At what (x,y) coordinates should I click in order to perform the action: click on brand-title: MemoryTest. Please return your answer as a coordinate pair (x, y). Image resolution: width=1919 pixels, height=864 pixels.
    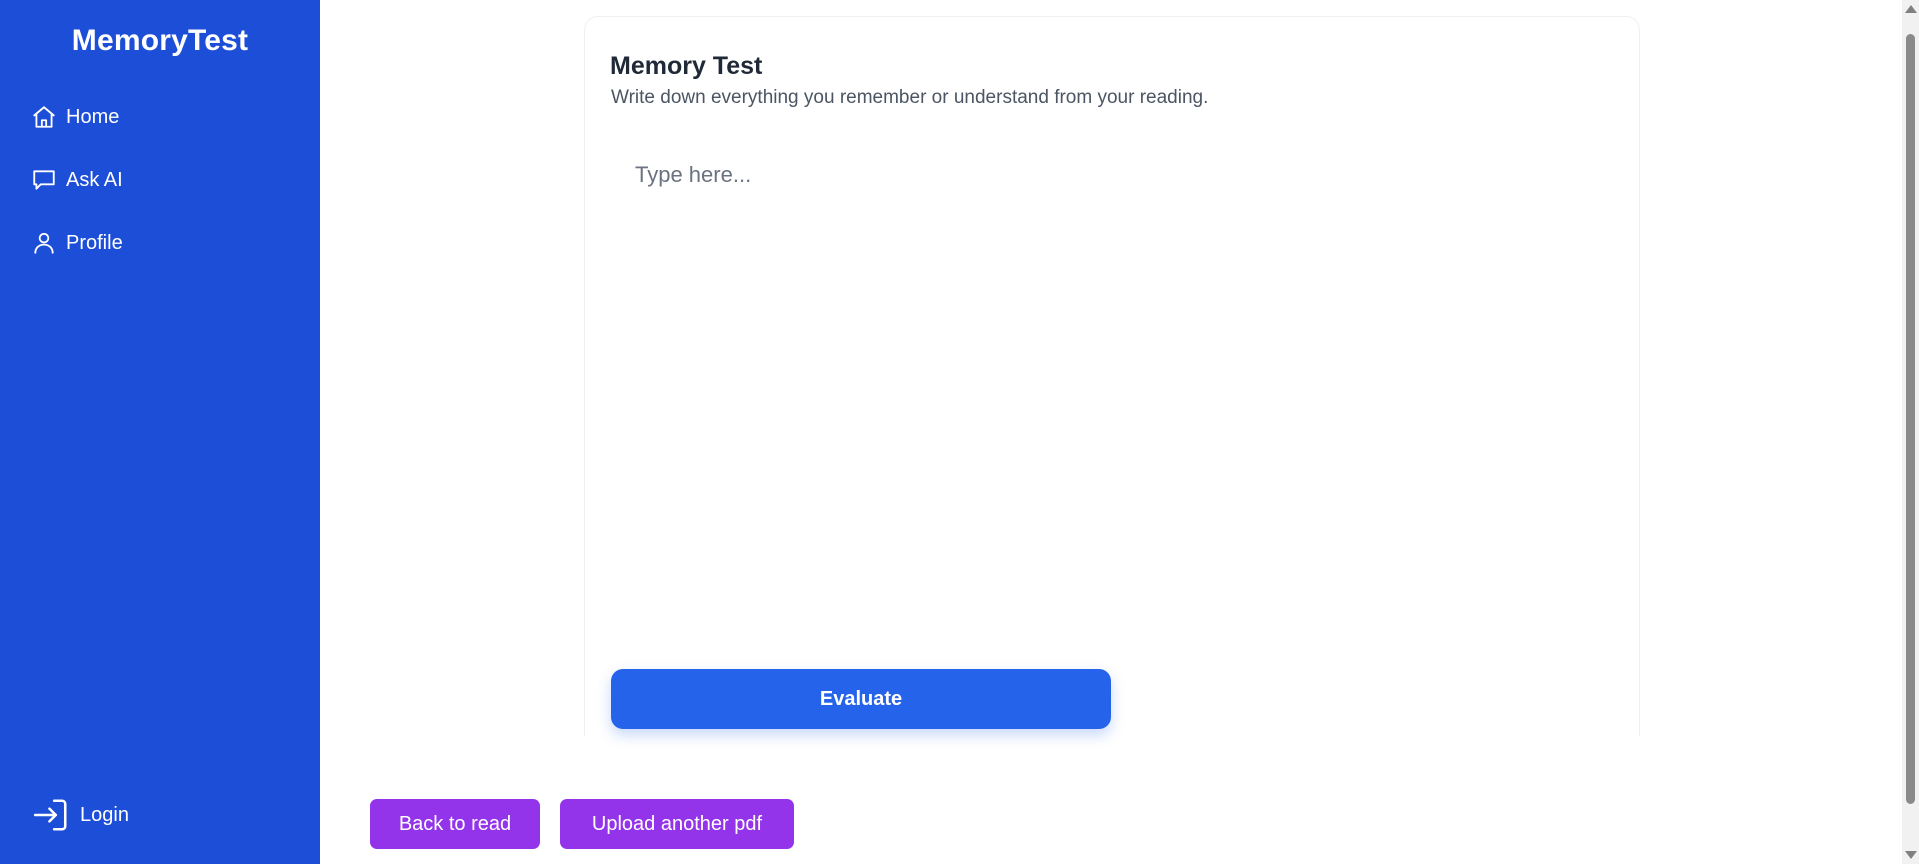
    Looking at the image, I should click on (160, 40).